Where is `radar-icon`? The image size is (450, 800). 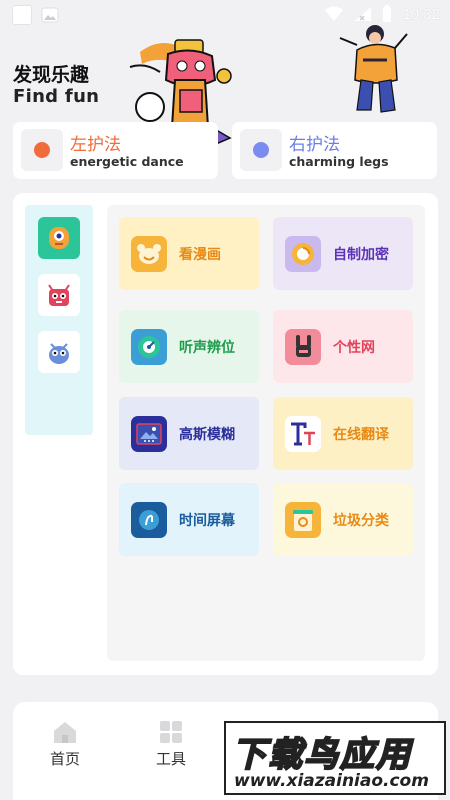
radar-icon is located at coordinates (149, 346).